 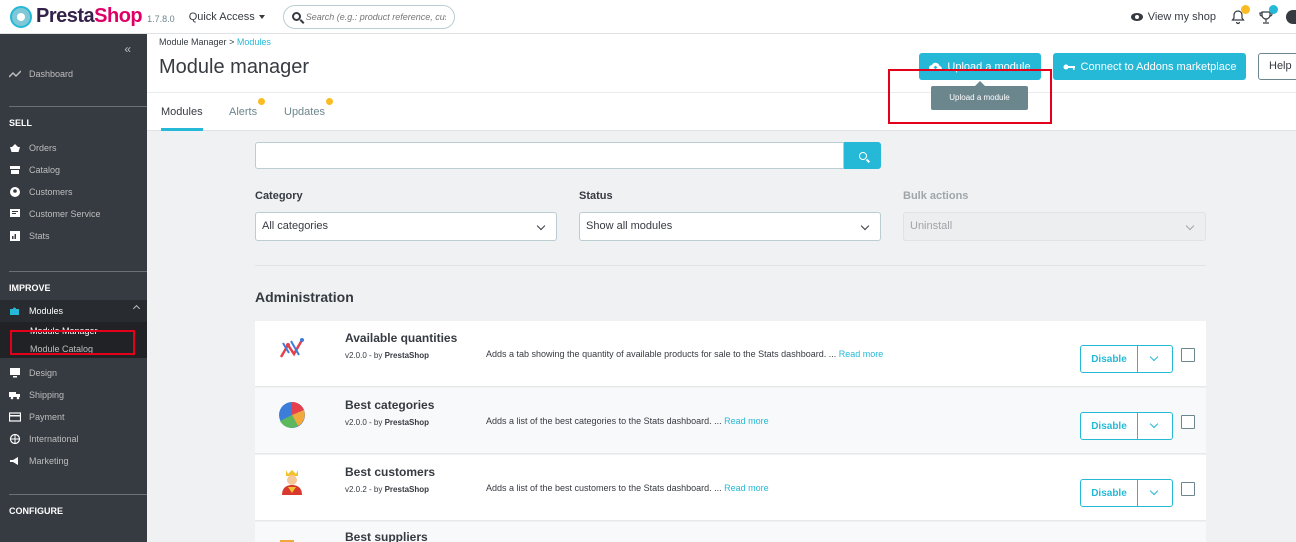 I want to click on quick-access-dropdown: Quick Access, so click(x=227, y=17).